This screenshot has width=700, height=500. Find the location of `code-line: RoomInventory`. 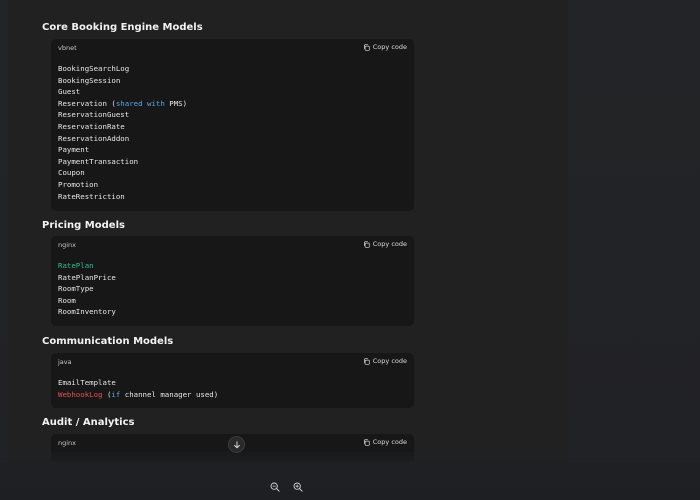

code-line: RoomInventory is located at coordinates (232, 312).